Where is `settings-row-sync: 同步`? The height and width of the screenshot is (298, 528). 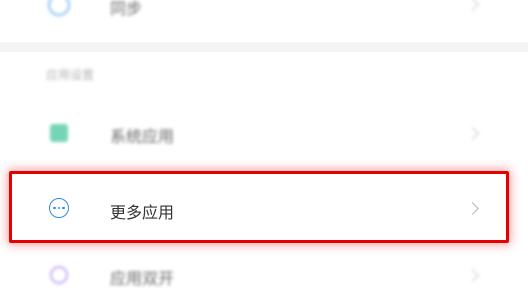 settings-row-sync: 同步 is located at coordinates (264, 17).